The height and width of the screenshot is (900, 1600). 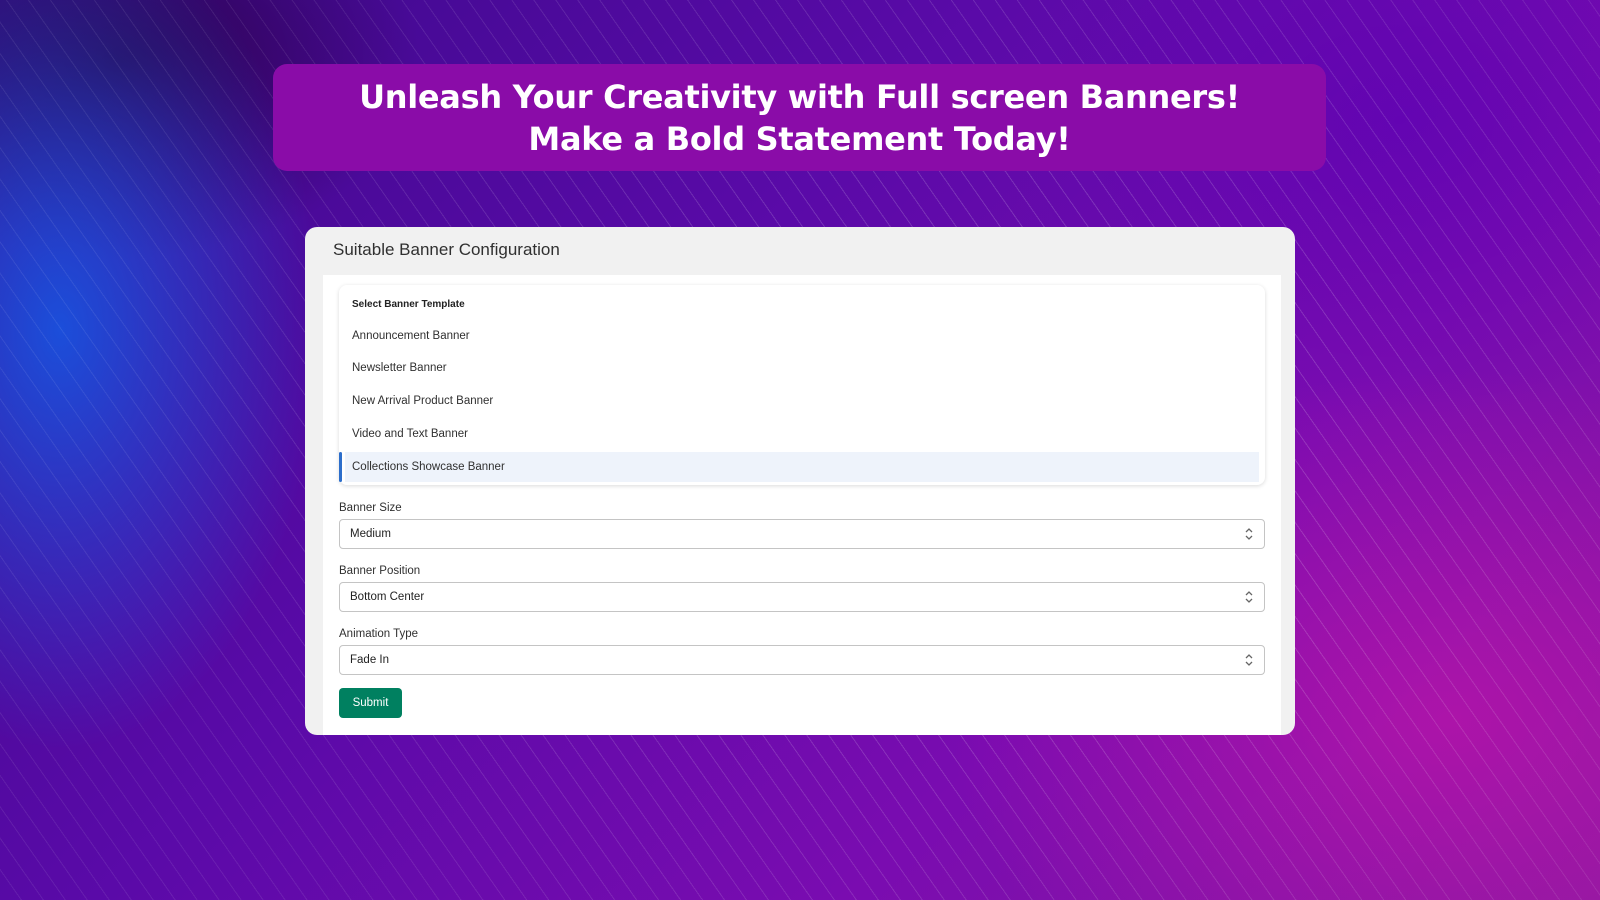 What do you see at coordinates (370, 703) in the screenshot?
I see `submit-button: Submit` at bounding box center [370, 703].